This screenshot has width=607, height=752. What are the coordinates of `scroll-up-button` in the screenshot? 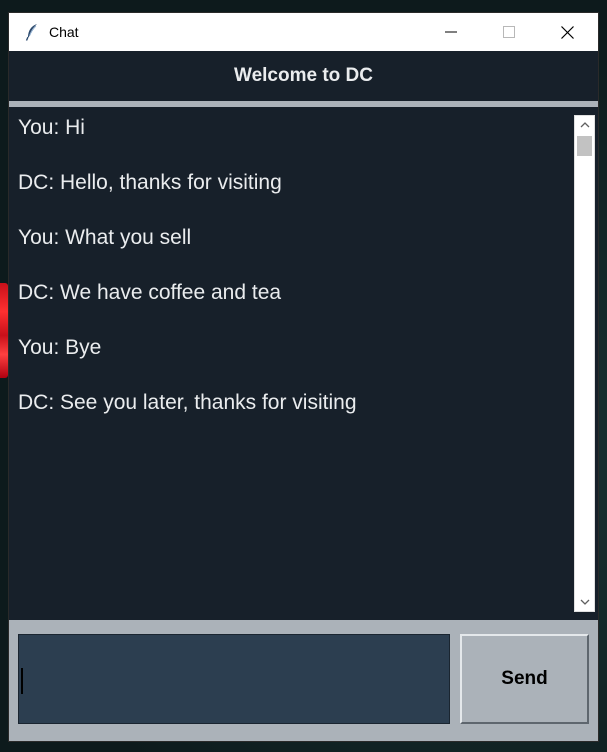 It's located at (584, 125).